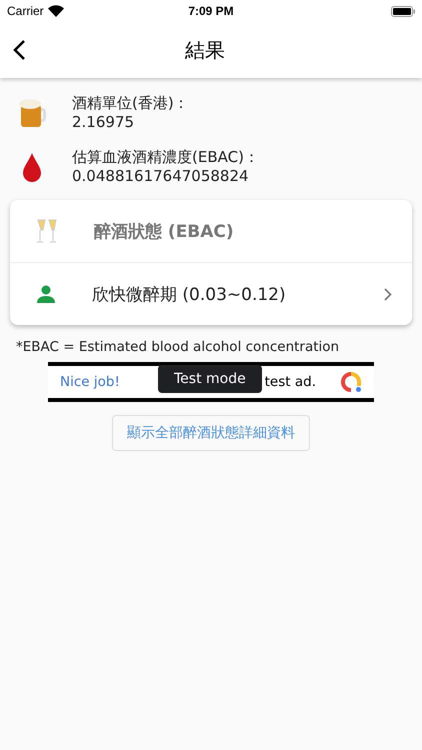 The width and height of the screenshot is (422, 750). What do you see at coordinates (32, 113) in the screenshot?
I see `beer-mug-icon` at bounding box center [32, 113].